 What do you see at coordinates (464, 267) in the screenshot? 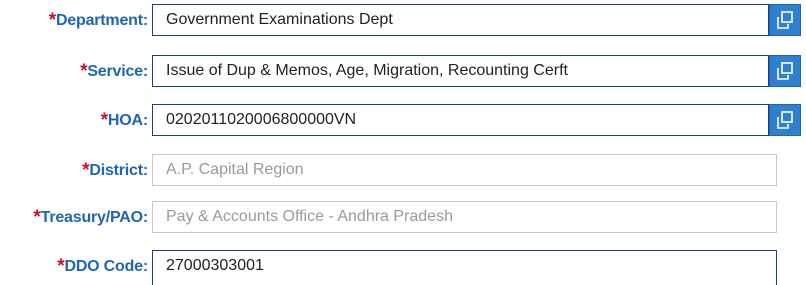
I see `ddo-code-field: 27000303001` at bounding box center [464, 267].